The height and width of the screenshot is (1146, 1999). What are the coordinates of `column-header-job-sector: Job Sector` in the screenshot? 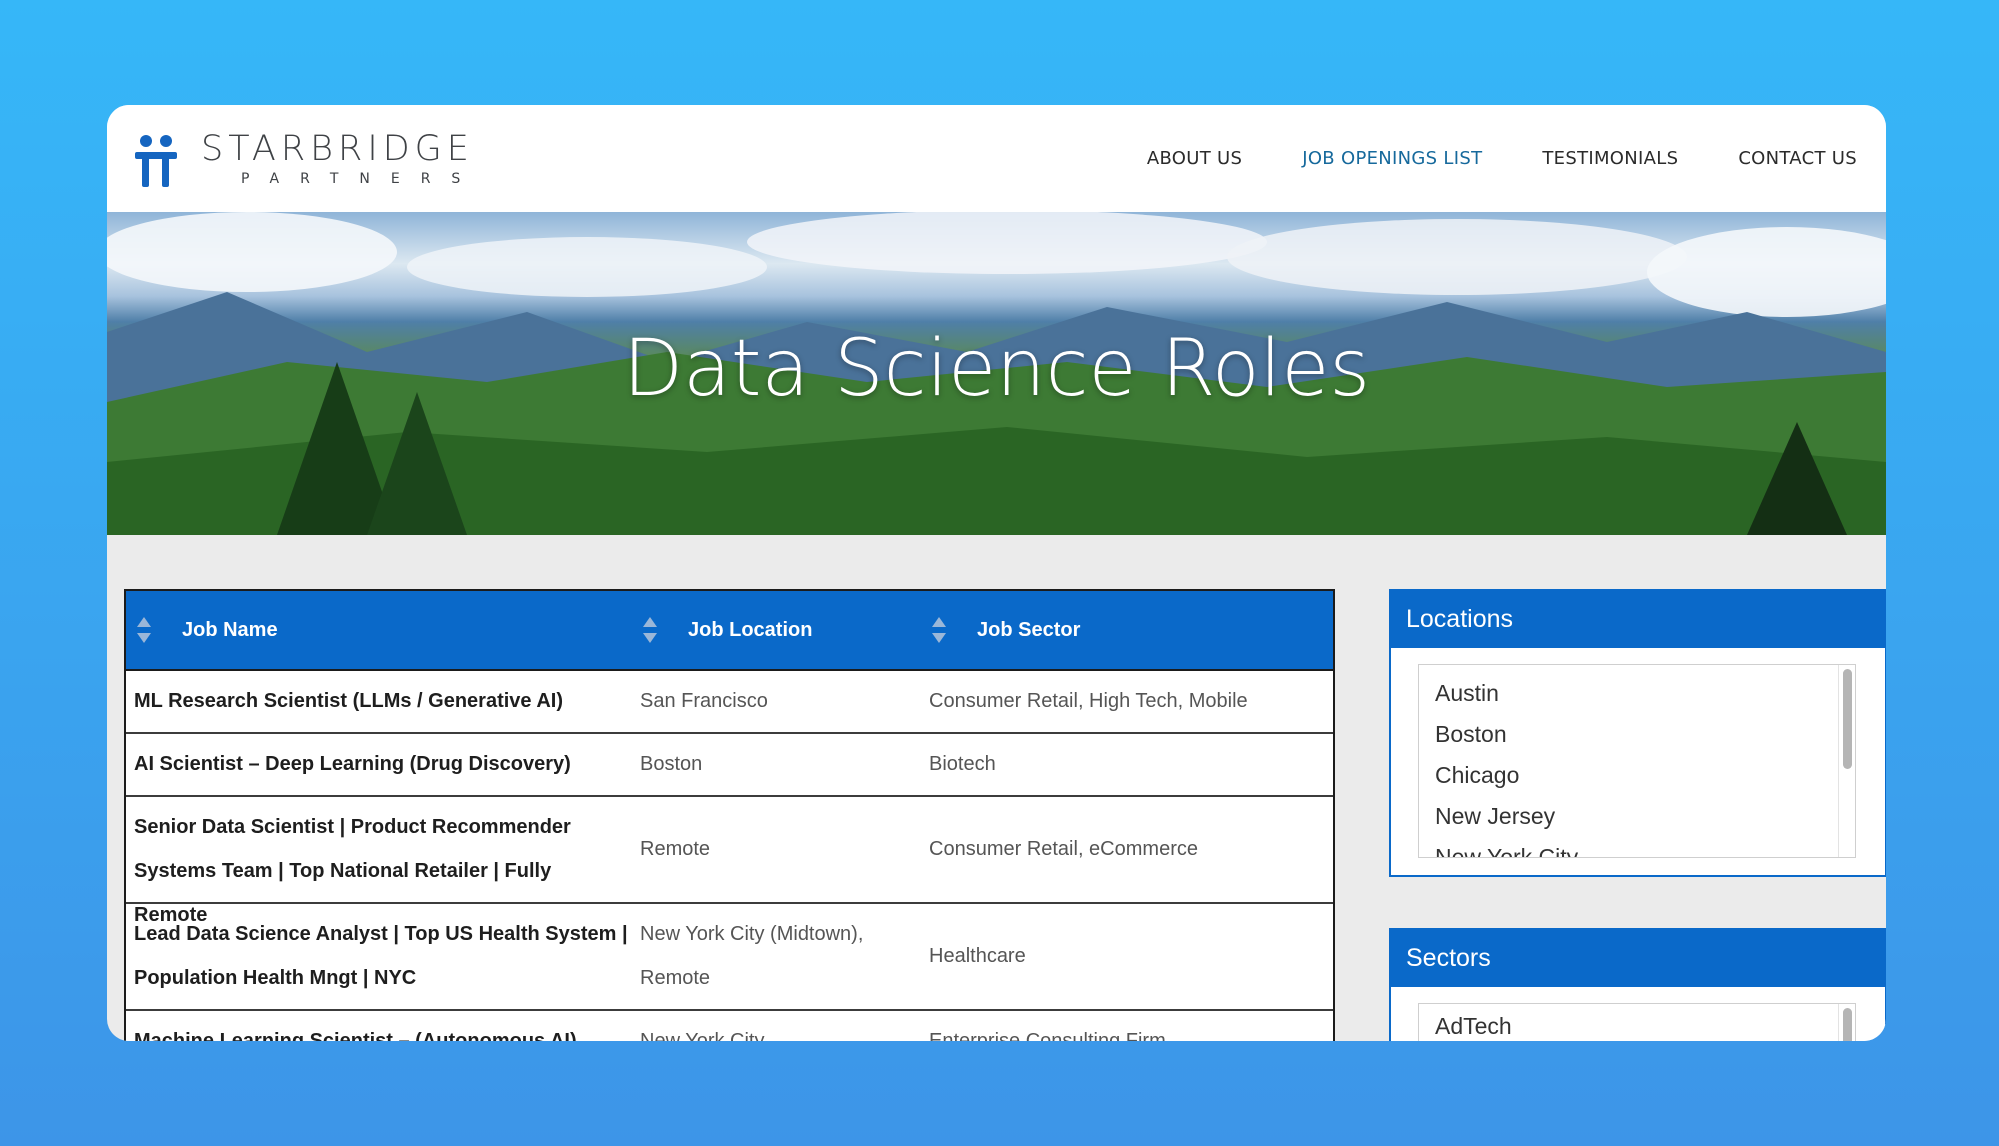 It's located at (1005, 630).